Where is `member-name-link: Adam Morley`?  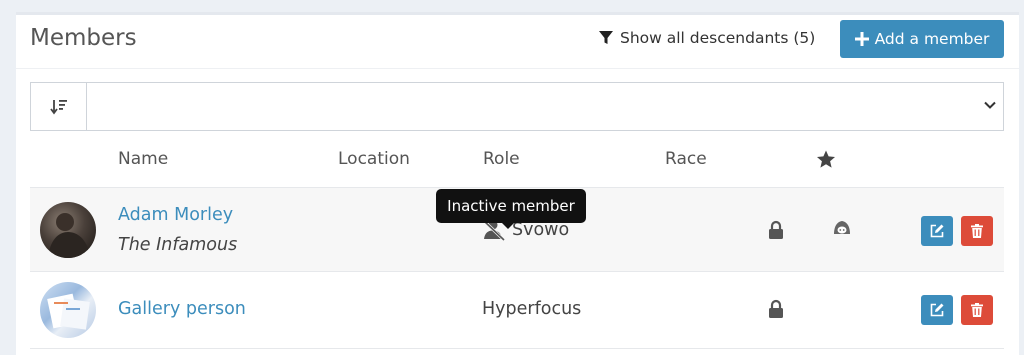
member-name-link: Adam Morley is located at coordinates (175, 215).